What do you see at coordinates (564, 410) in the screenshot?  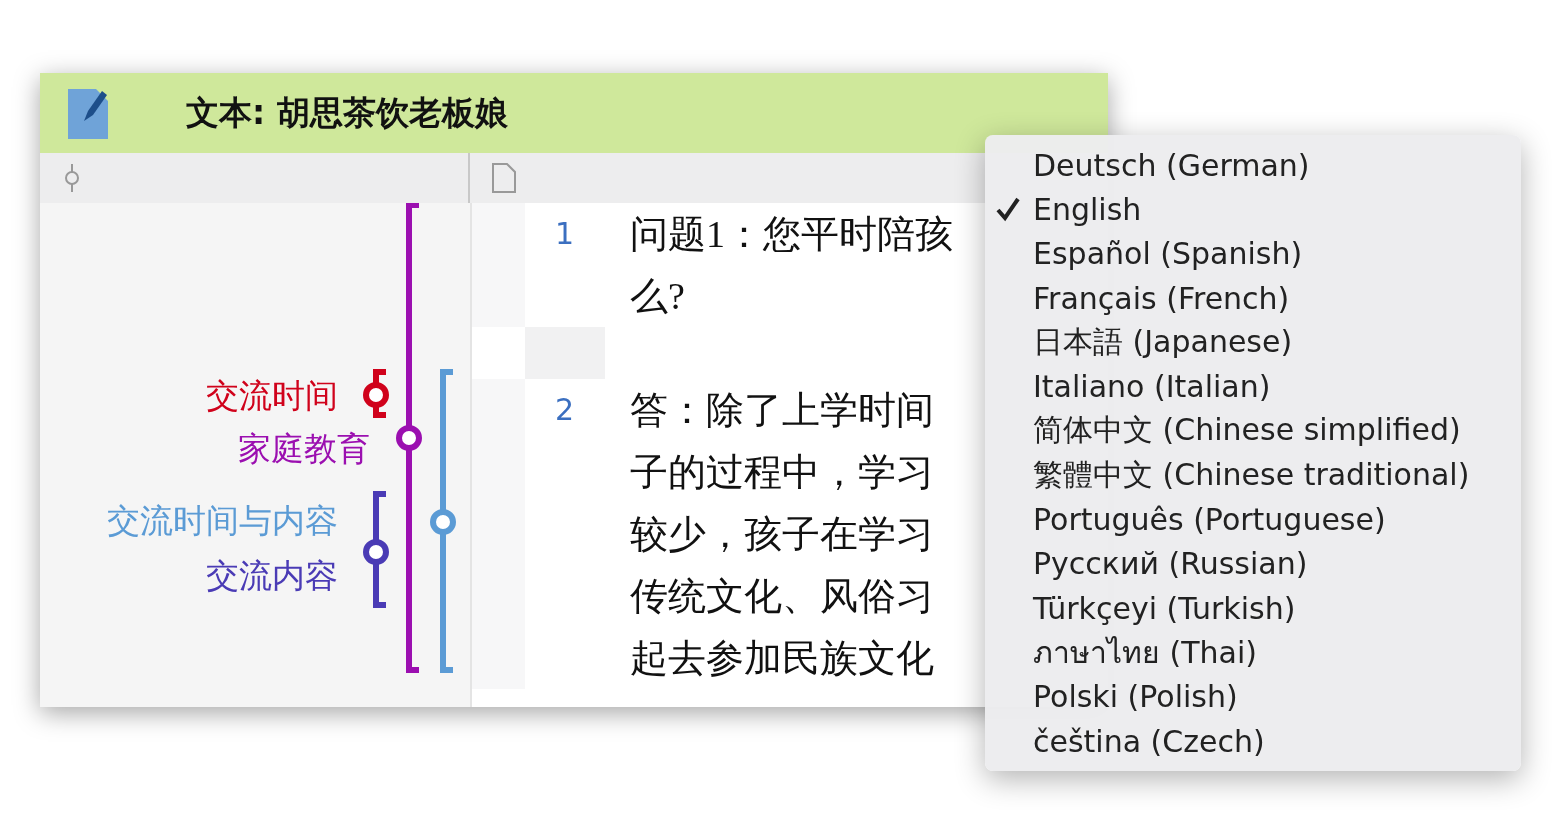 I see `paragraph-number: 2` at bounding box center [564, 410].